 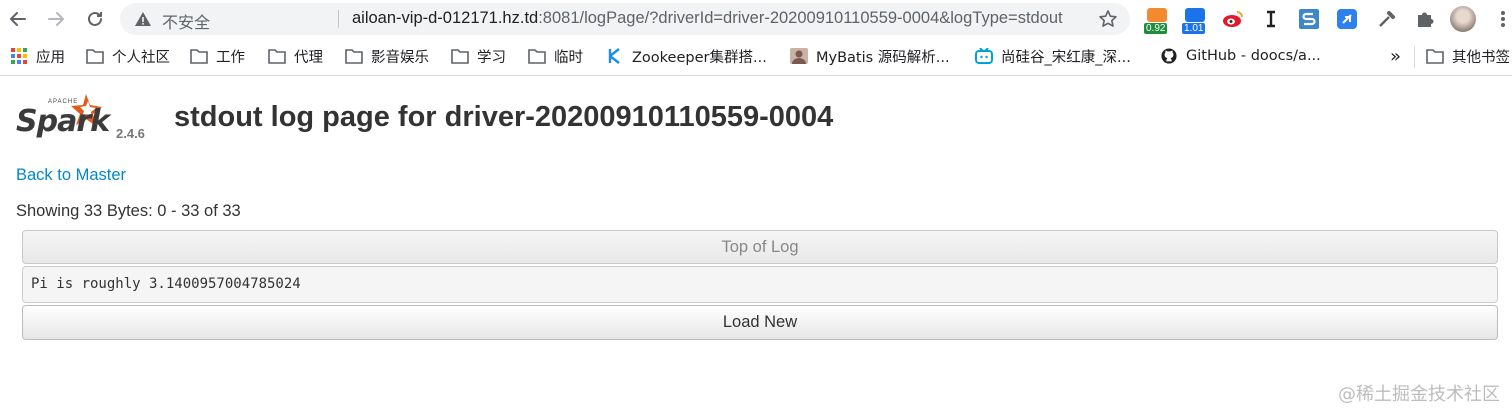 I want to click on bookmark-folder-work: 工作, so click(x=217, y=56).